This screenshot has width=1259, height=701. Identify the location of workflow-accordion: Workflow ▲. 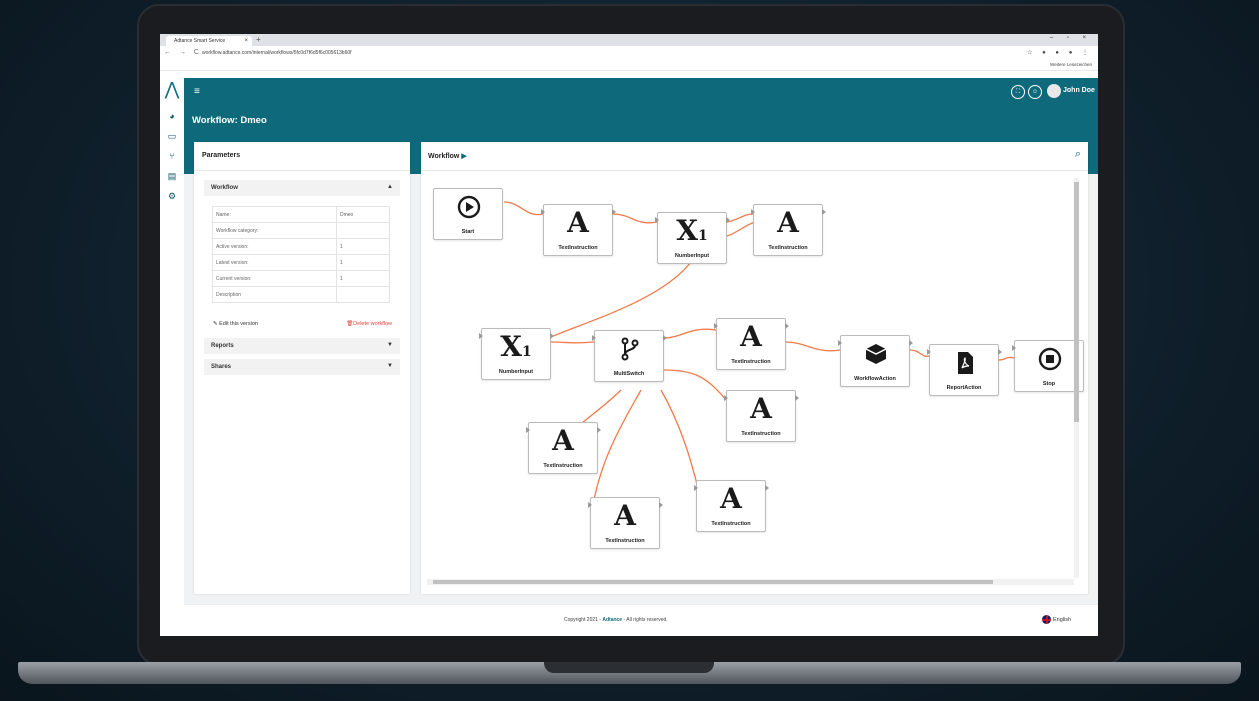
(302, 188).